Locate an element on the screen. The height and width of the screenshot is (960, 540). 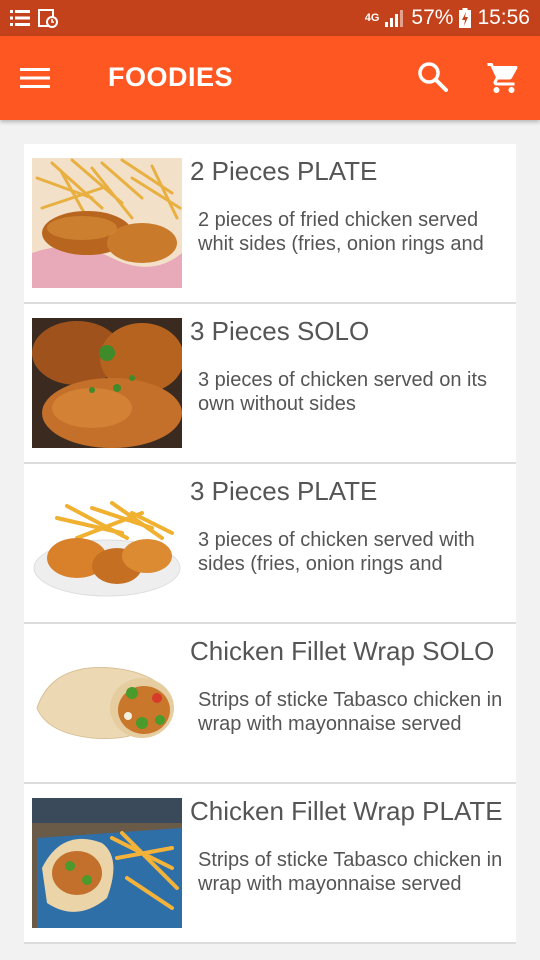
chicken-wrap-image is located at coordinates (107, 703).